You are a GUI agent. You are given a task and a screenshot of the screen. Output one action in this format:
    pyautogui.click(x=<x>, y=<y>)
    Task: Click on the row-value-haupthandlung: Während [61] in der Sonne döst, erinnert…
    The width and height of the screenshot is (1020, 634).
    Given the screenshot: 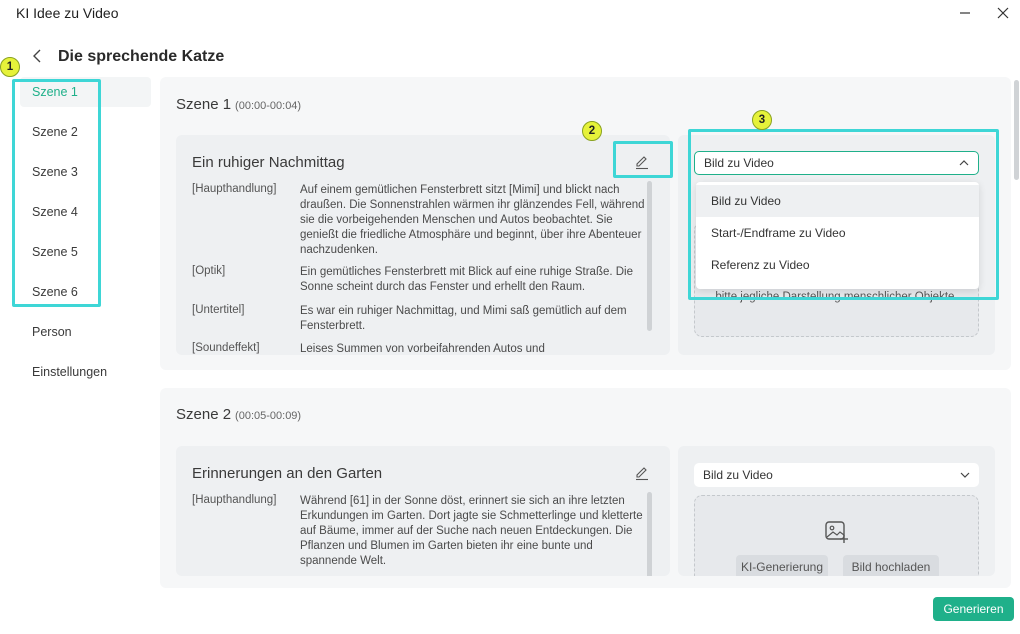 What is the action you would take?
    pyautogui.click(x=471, y=531)
    